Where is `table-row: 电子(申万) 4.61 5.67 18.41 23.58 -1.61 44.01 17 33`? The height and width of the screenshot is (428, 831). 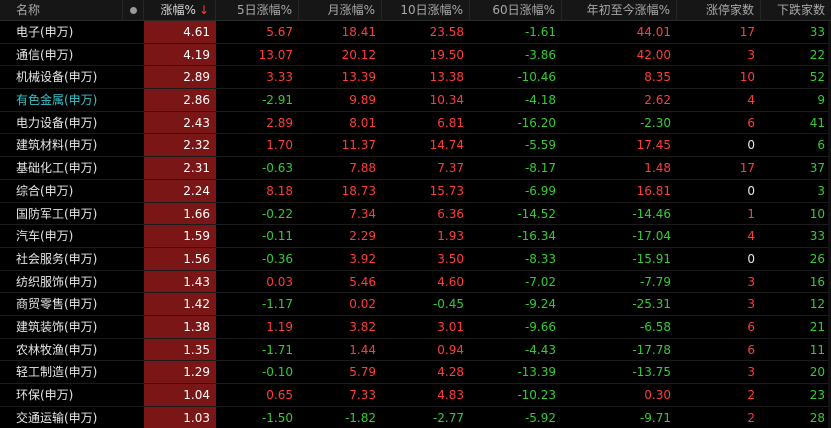
table-row: 电子(申万) 4.61 5.67 18.41 23.58 -1.61 44.01 17 33 is located at coordinates (415, 32).